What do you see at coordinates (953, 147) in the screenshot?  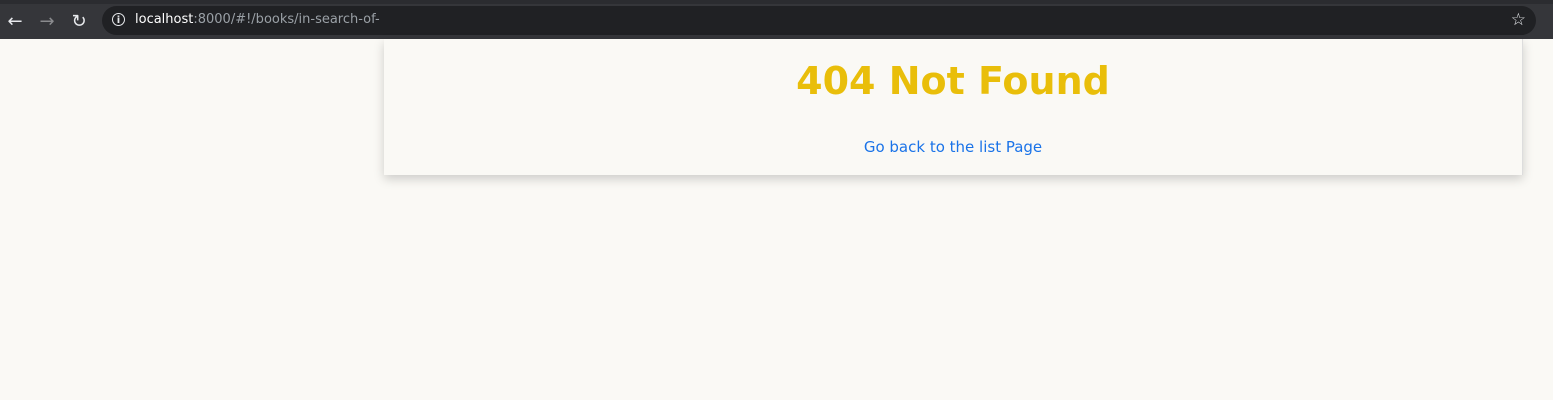 I see `back-to-list-link: Go back to the list Page` at bounding box center [953, 147].